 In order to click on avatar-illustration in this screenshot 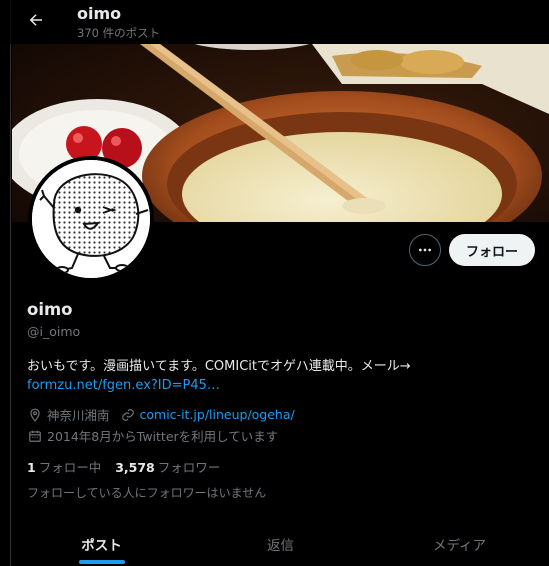, I will do `click(91, 219)`.